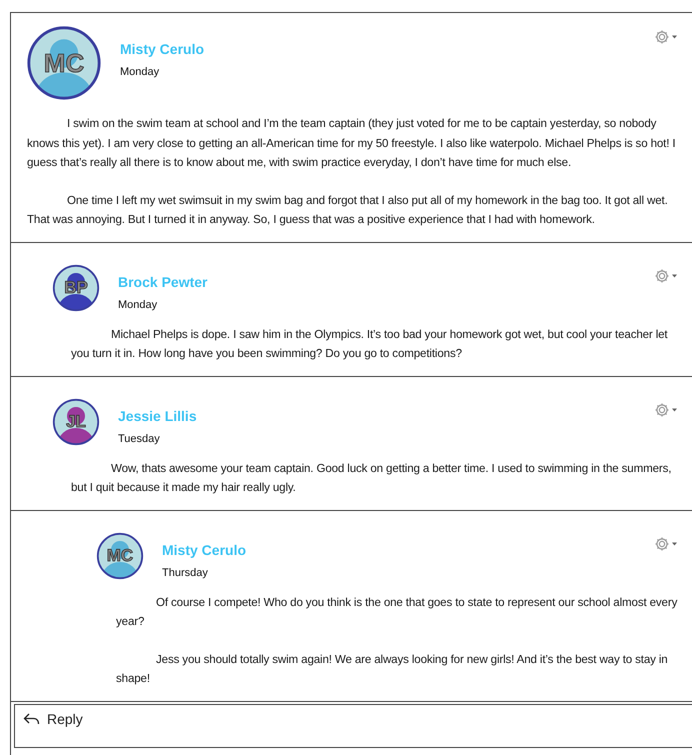 The image size is (692, 755). I want to click on post-paragraph: Of course I compete! Who do you think is the one that goes to state to represent our school almost every year?, so click(397, 612).